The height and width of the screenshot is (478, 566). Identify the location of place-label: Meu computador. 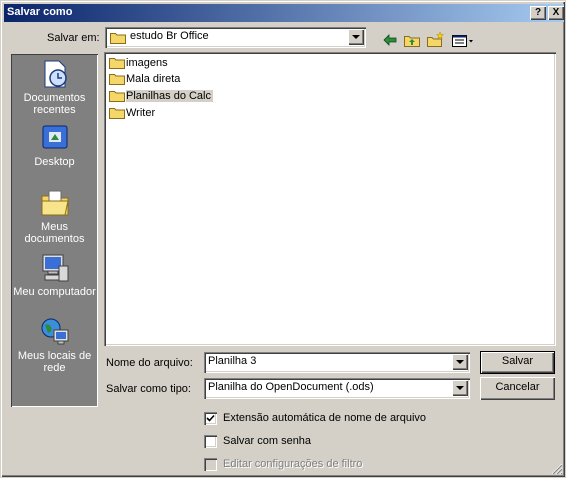
(54, 292).